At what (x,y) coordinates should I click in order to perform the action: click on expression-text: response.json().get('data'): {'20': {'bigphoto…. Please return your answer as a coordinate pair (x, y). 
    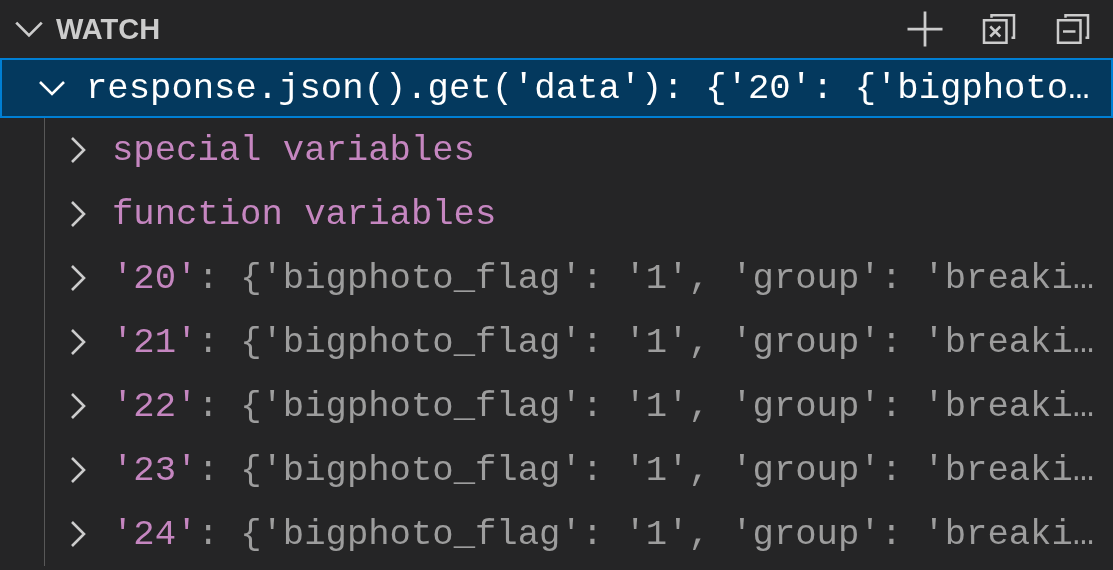
    Looking at the image, I should click on (588, 88).